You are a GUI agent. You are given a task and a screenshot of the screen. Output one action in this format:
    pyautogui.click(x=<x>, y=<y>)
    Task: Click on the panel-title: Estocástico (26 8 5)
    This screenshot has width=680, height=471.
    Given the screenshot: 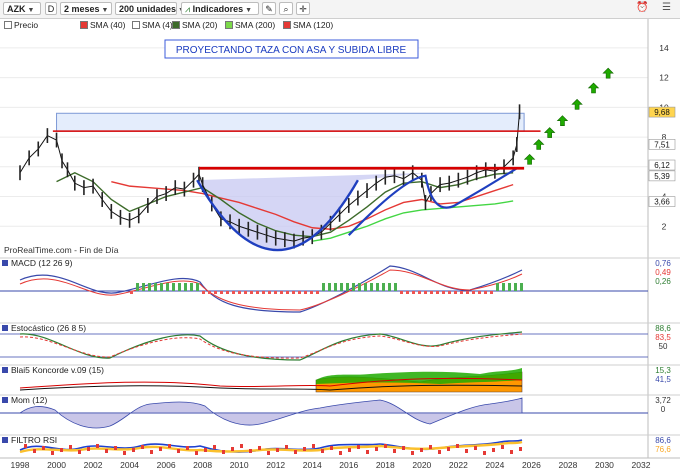 What is the action you would take?
    pyautogui.click(x=48, y=328)
    